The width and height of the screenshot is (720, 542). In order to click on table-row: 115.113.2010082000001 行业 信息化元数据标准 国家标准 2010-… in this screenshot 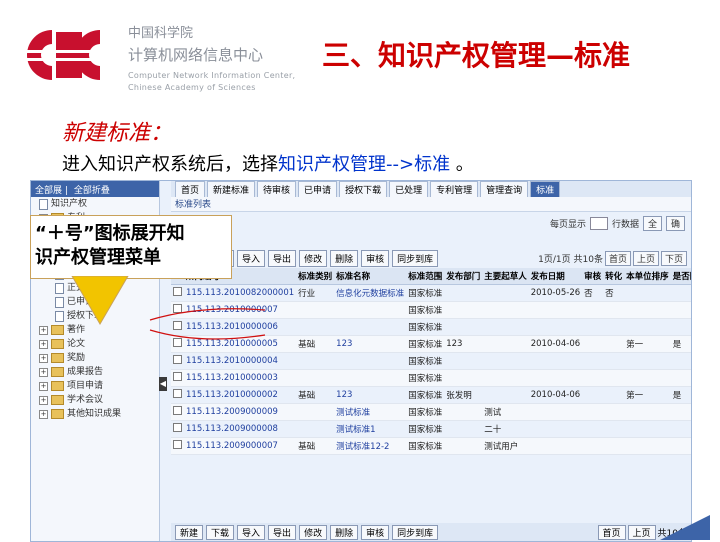, I will do `click(431, 293)`.